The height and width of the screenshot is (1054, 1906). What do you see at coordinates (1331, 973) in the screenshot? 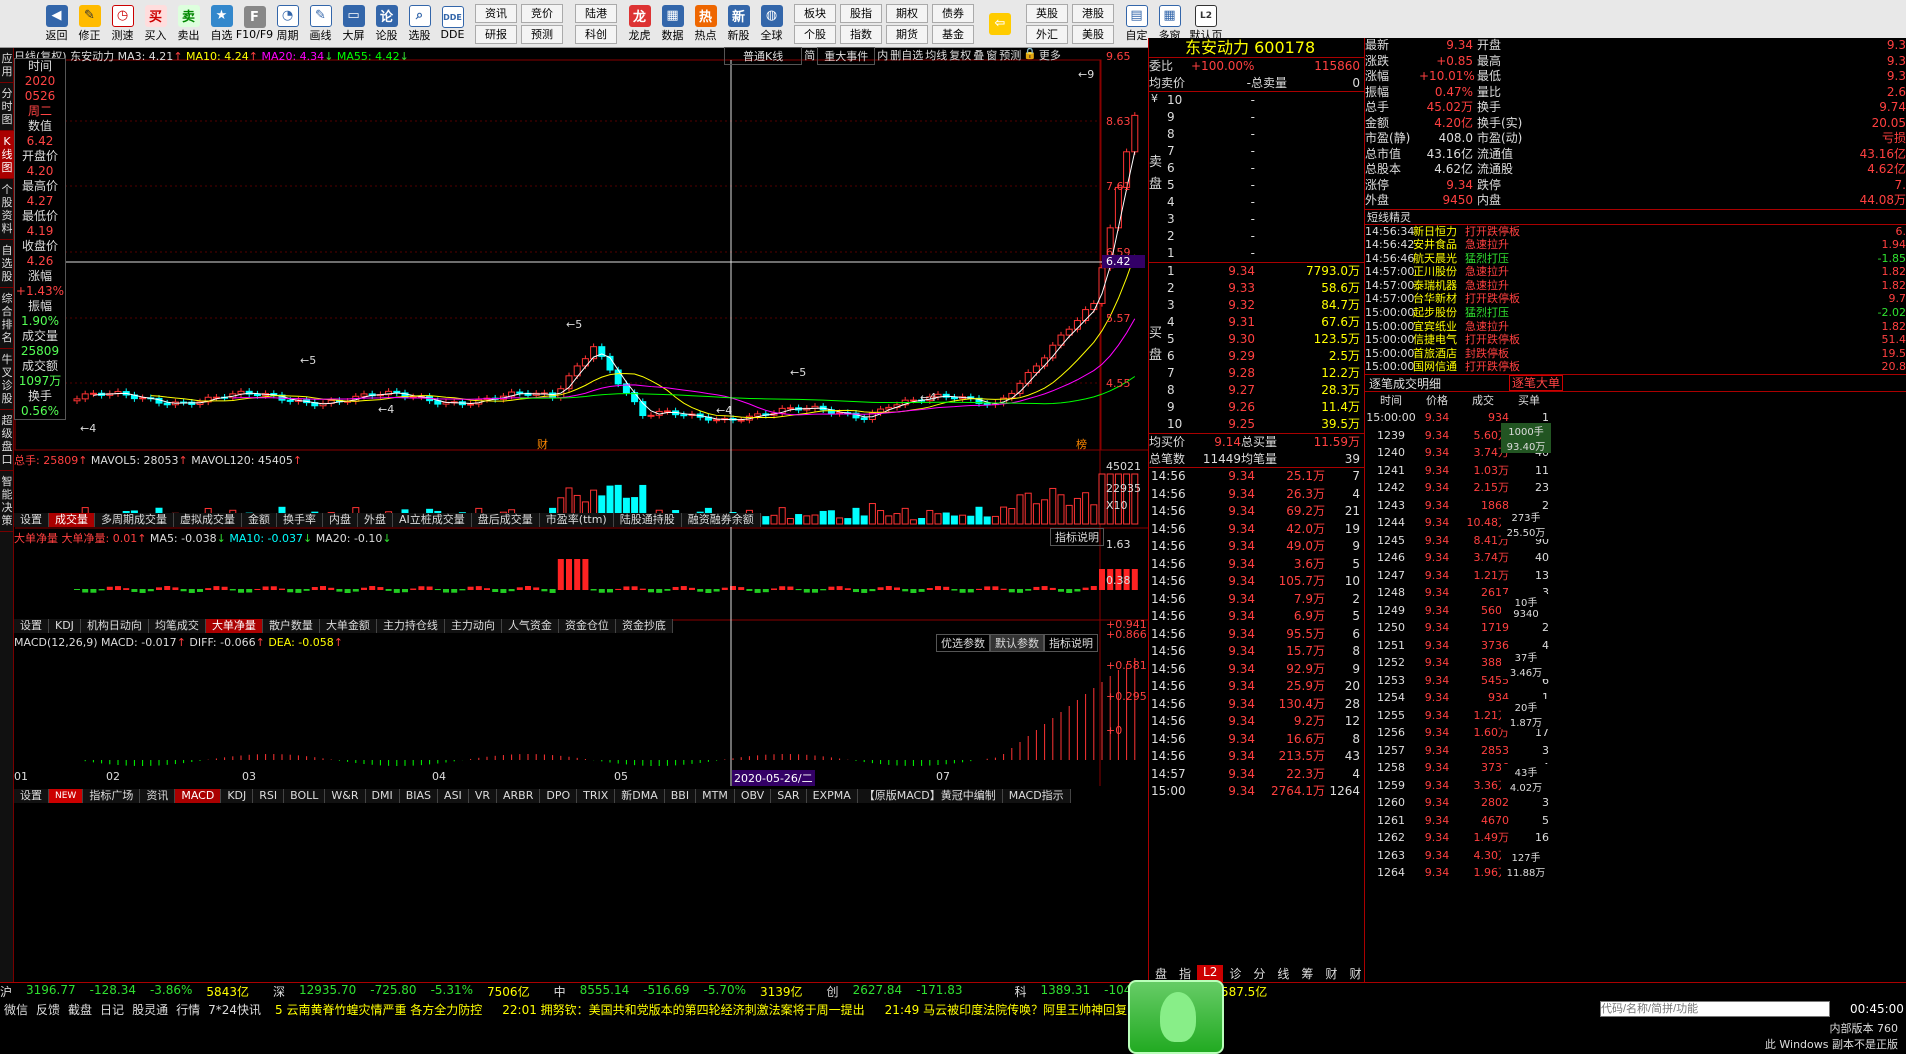
I see `quote-tab: 财` at bounding box center [1331, 973].